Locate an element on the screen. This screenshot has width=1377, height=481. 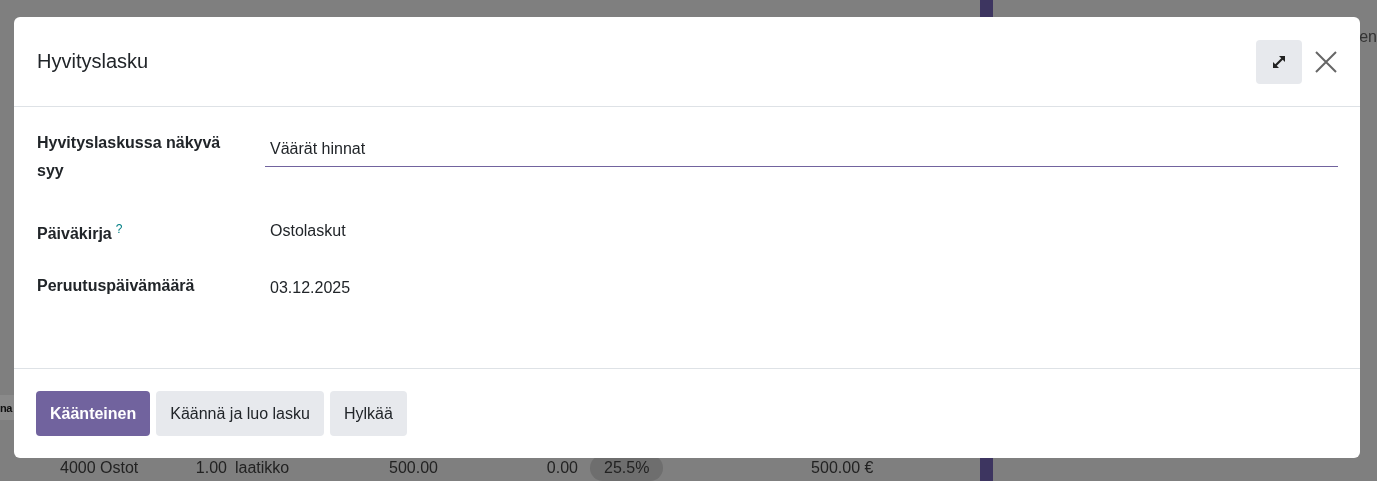
secondary-button: Hylkää is located at coordinates (368, 413).